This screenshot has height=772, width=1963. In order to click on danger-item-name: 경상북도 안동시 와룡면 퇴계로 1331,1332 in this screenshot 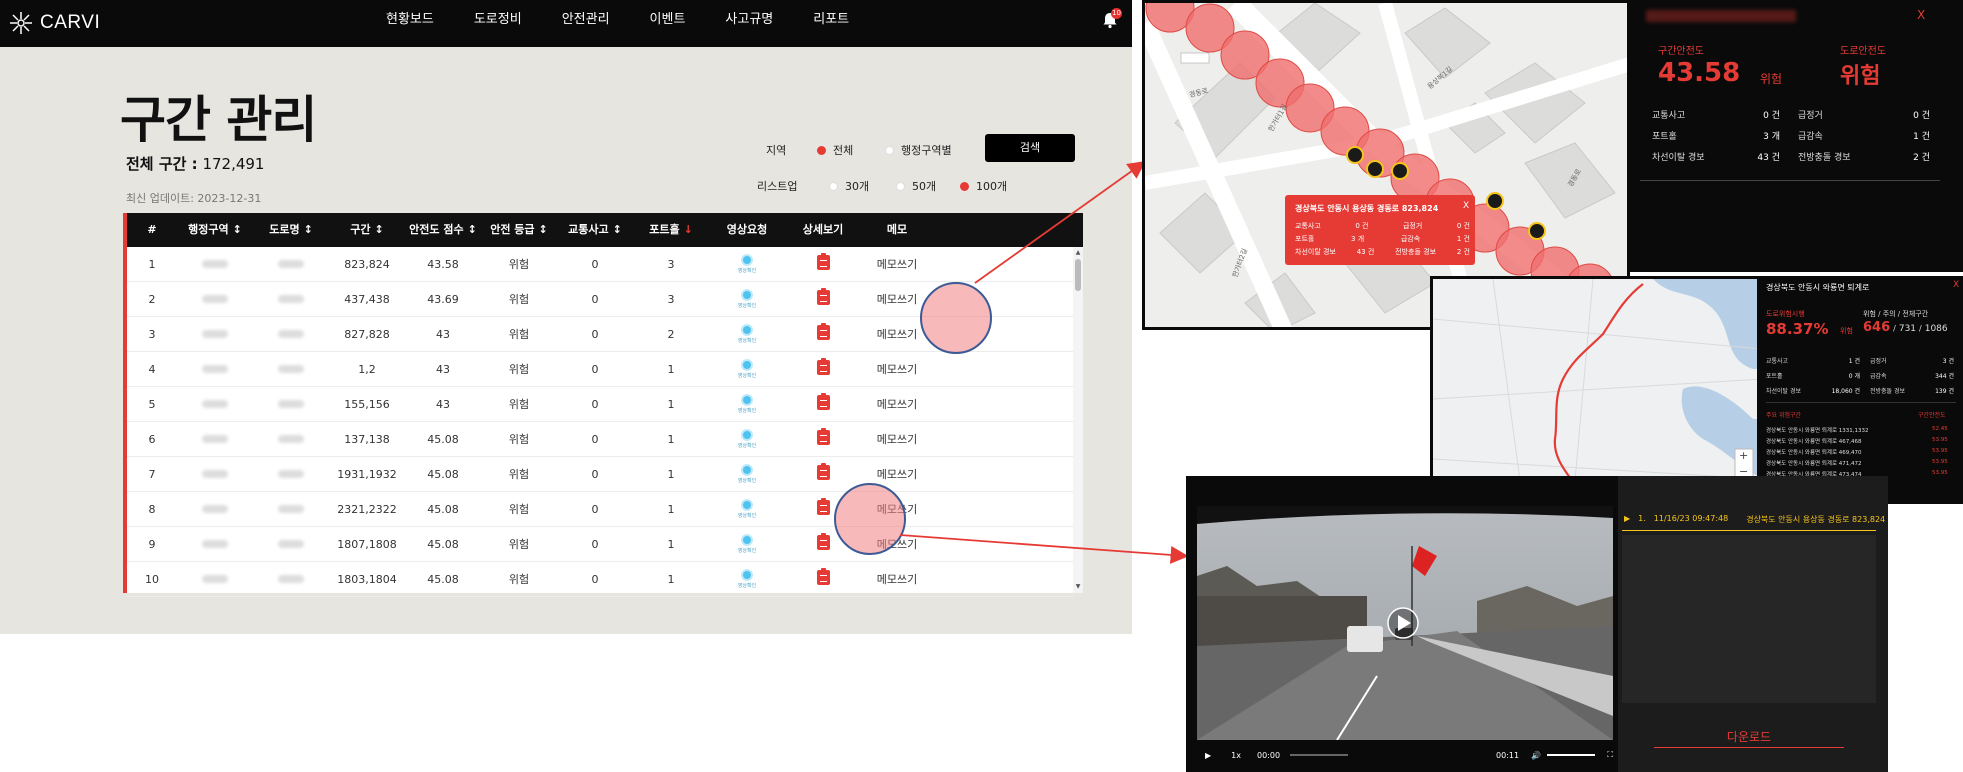, I will do `click(1817, 430)`.